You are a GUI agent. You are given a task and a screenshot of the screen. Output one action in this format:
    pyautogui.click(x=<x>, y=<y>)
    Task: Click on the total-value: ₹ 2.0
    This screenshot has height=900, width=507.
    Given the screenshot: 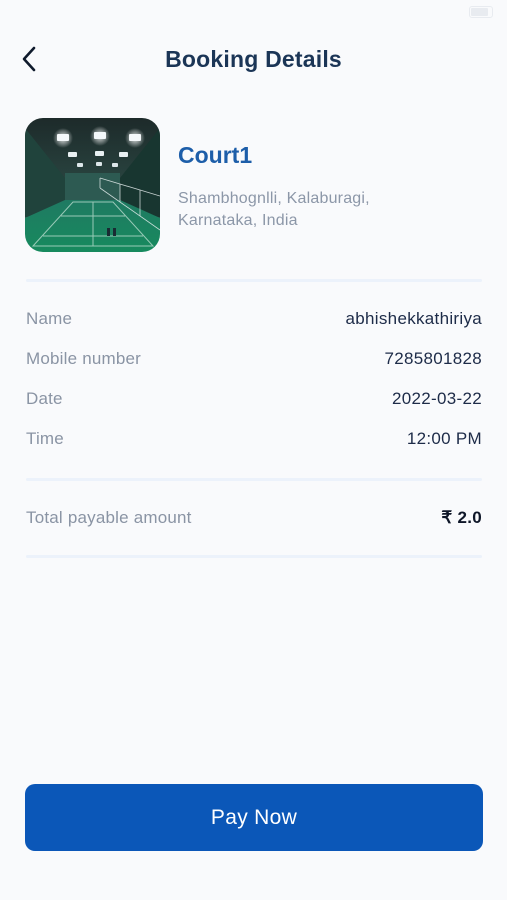 What is the action you would take?
    pyautogui.click(x=461, y=517)
    